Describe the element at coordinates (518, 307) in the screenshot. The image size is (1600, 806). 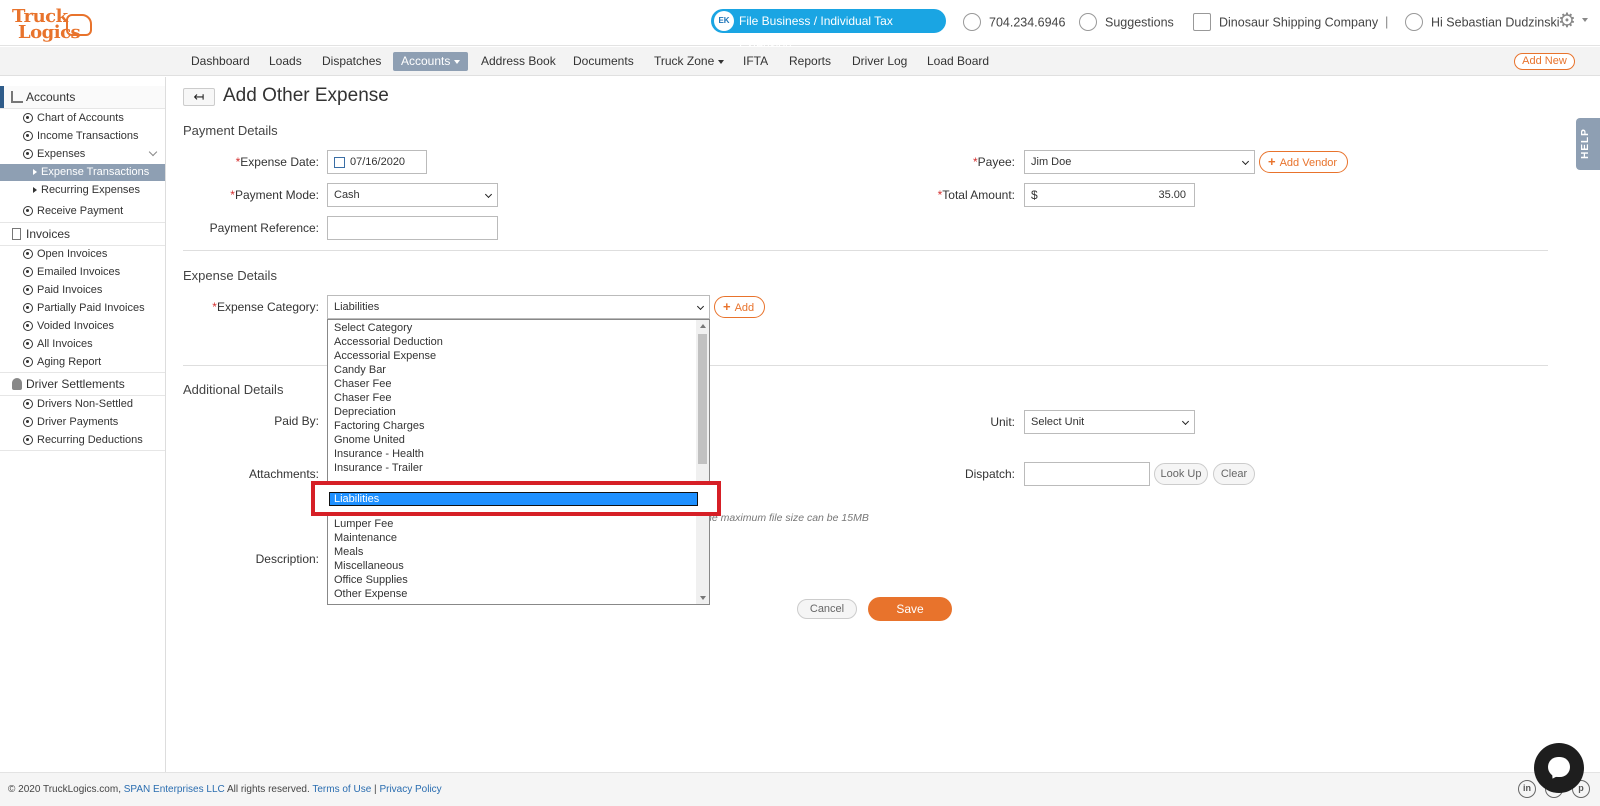
I see `expense-category-select: Liabilities` at that location.